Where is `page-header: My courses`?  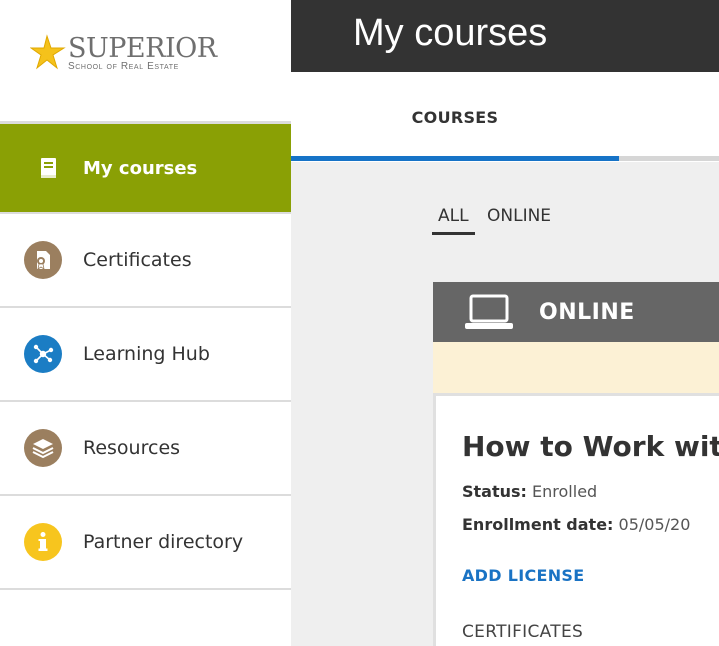
page-header: My courses is located at coordinates (505, 36).